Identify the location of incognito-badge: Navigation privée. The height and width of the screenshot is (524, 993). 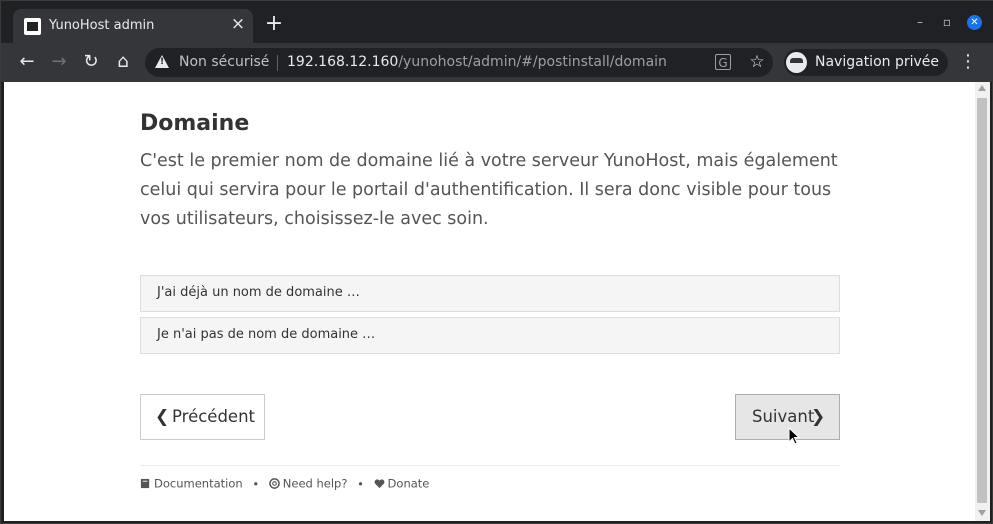
(866, 62).